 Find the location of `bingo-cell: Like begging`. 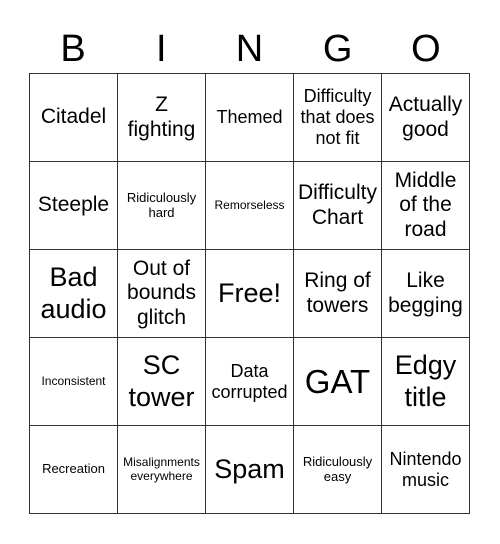

bingo-cell: Like begging is located at coordinates (426, 294).